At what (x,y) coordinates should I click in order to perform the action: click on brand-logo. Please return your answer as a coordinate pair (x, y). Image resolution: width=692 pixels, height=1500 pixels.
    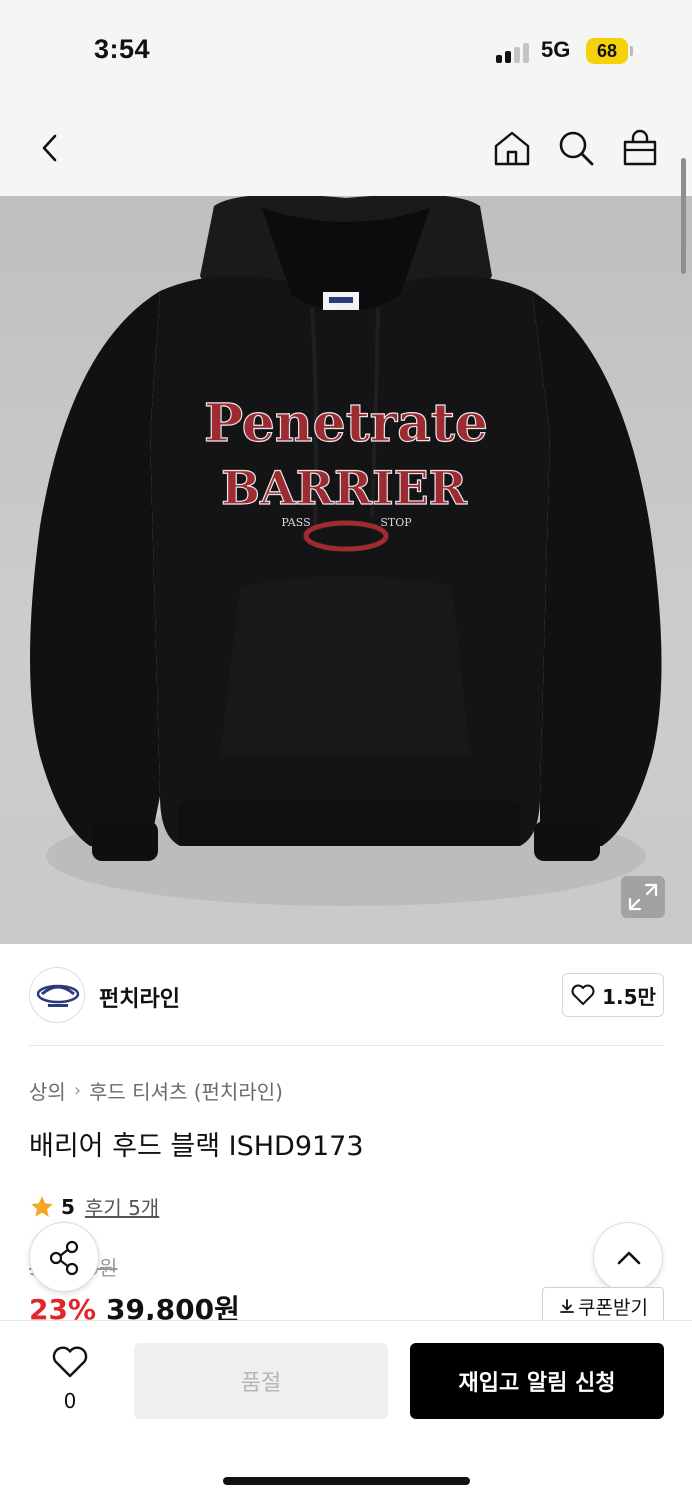
    Looking at the image, I should click on (57, 995).